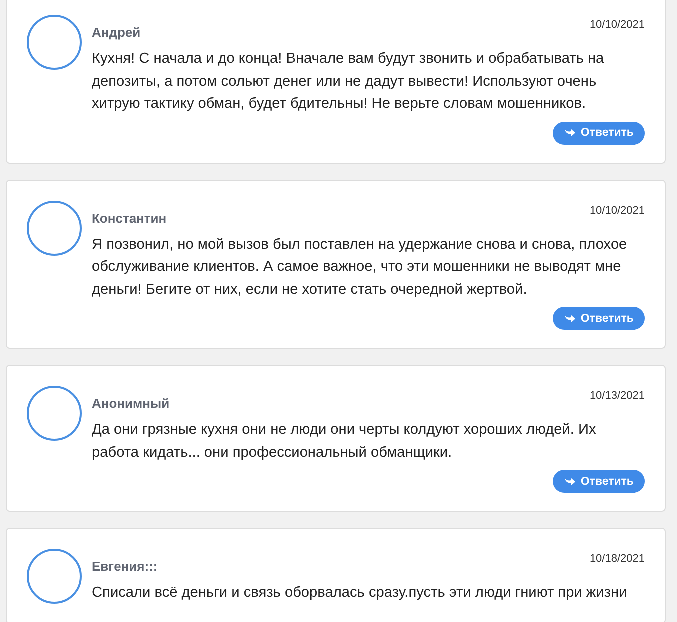 The height and width of the screenshot is (622, 677). What do you see at coordinates (129, 218) in the screenshot?
I see `author-name: Константин` at bounding box center [129, 218].